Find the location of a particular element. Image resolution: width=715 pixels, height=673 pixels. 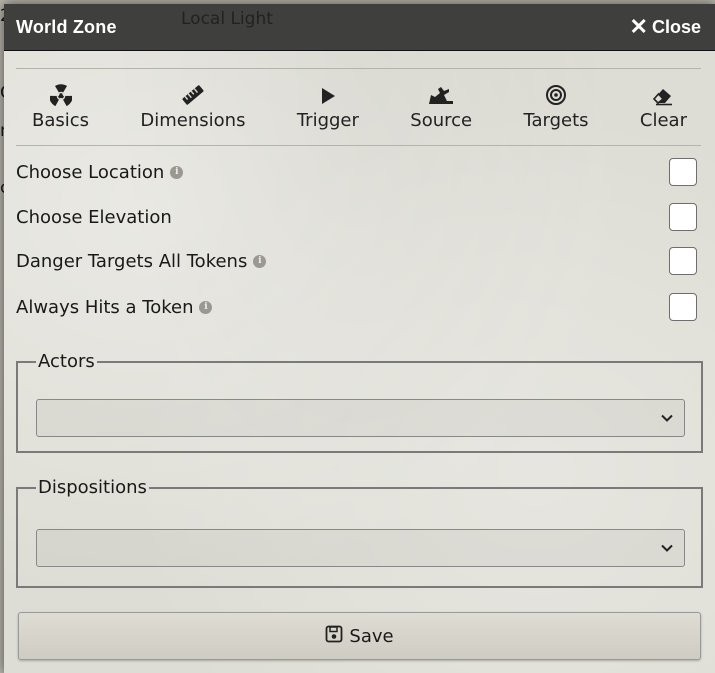

ruler-icon is located at coordinates (193, 93).